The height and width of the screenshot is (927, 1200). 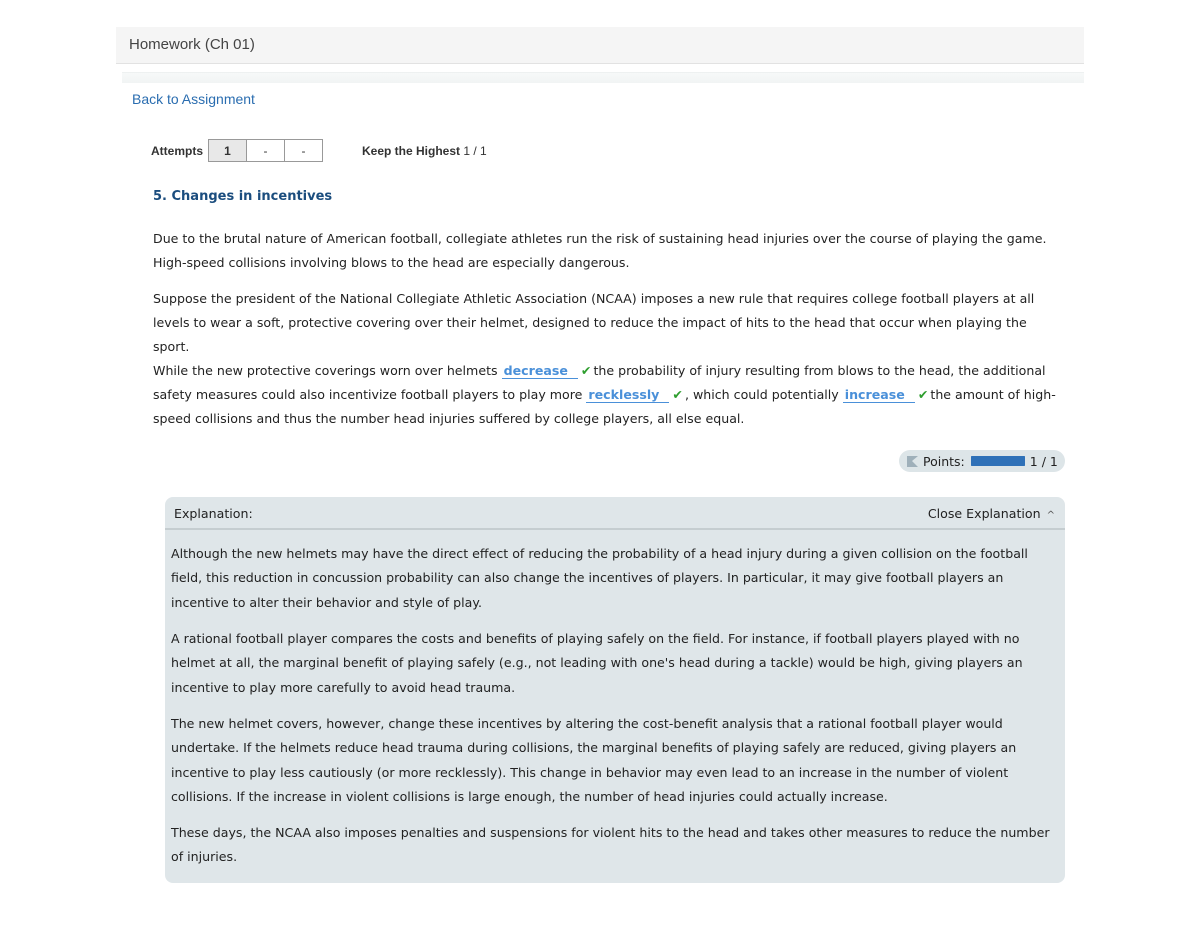 I want to click on close-explanation-button: Close Explanation ^, so click(x=991, y=513).